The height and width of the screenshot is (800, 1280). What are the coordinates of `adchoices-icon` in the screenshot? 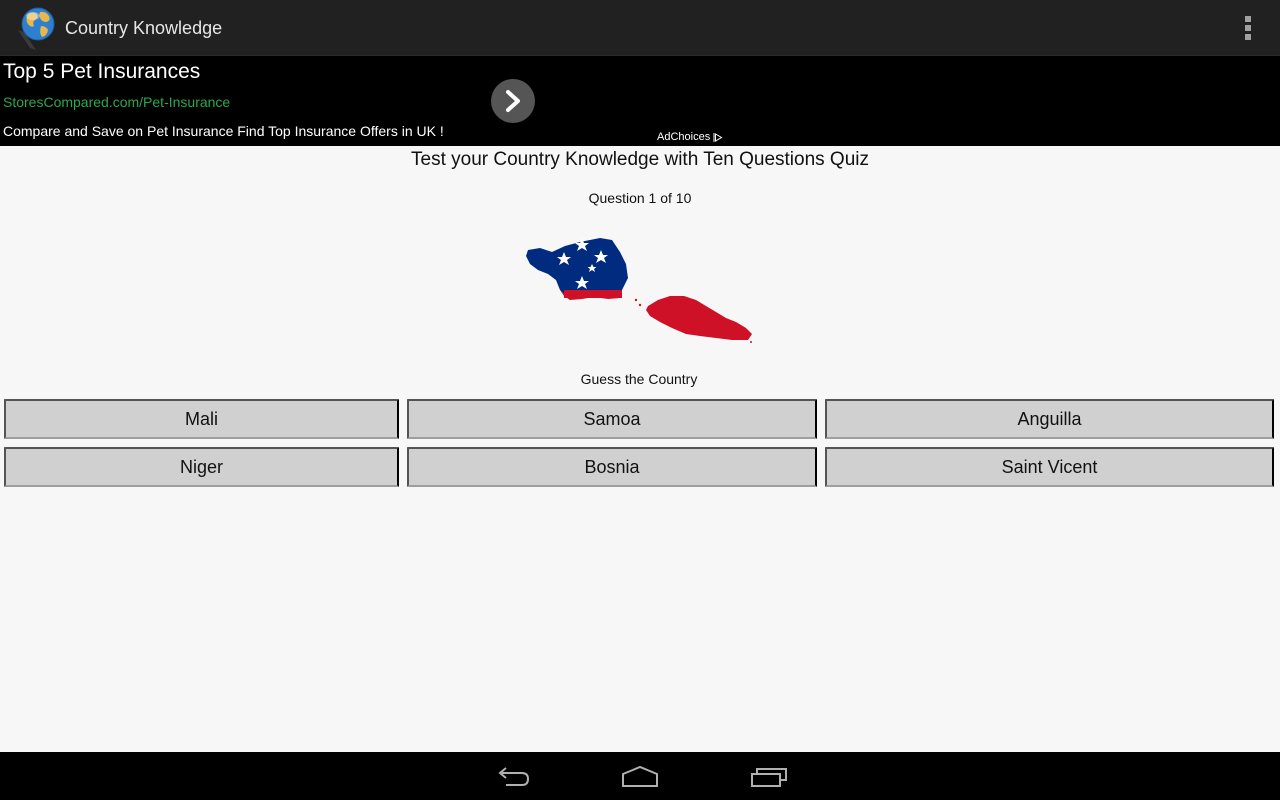 It's located at (718, 137).